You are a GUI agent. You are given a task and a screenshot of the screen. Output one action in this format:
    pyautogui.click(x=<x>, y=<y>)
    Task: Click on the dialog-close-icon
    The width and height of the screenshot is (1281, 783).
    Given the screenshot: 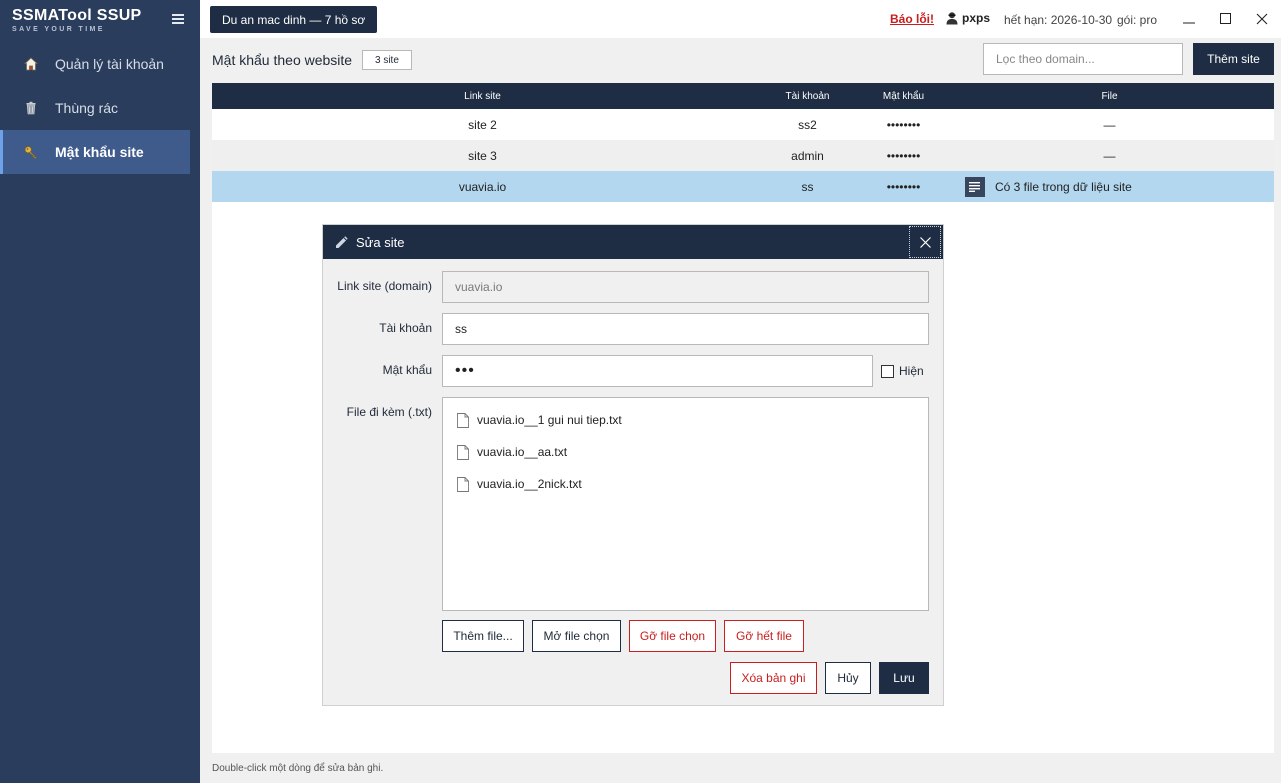 What is the action you would take?
    pyautogui.click(x=925, y=242)
    